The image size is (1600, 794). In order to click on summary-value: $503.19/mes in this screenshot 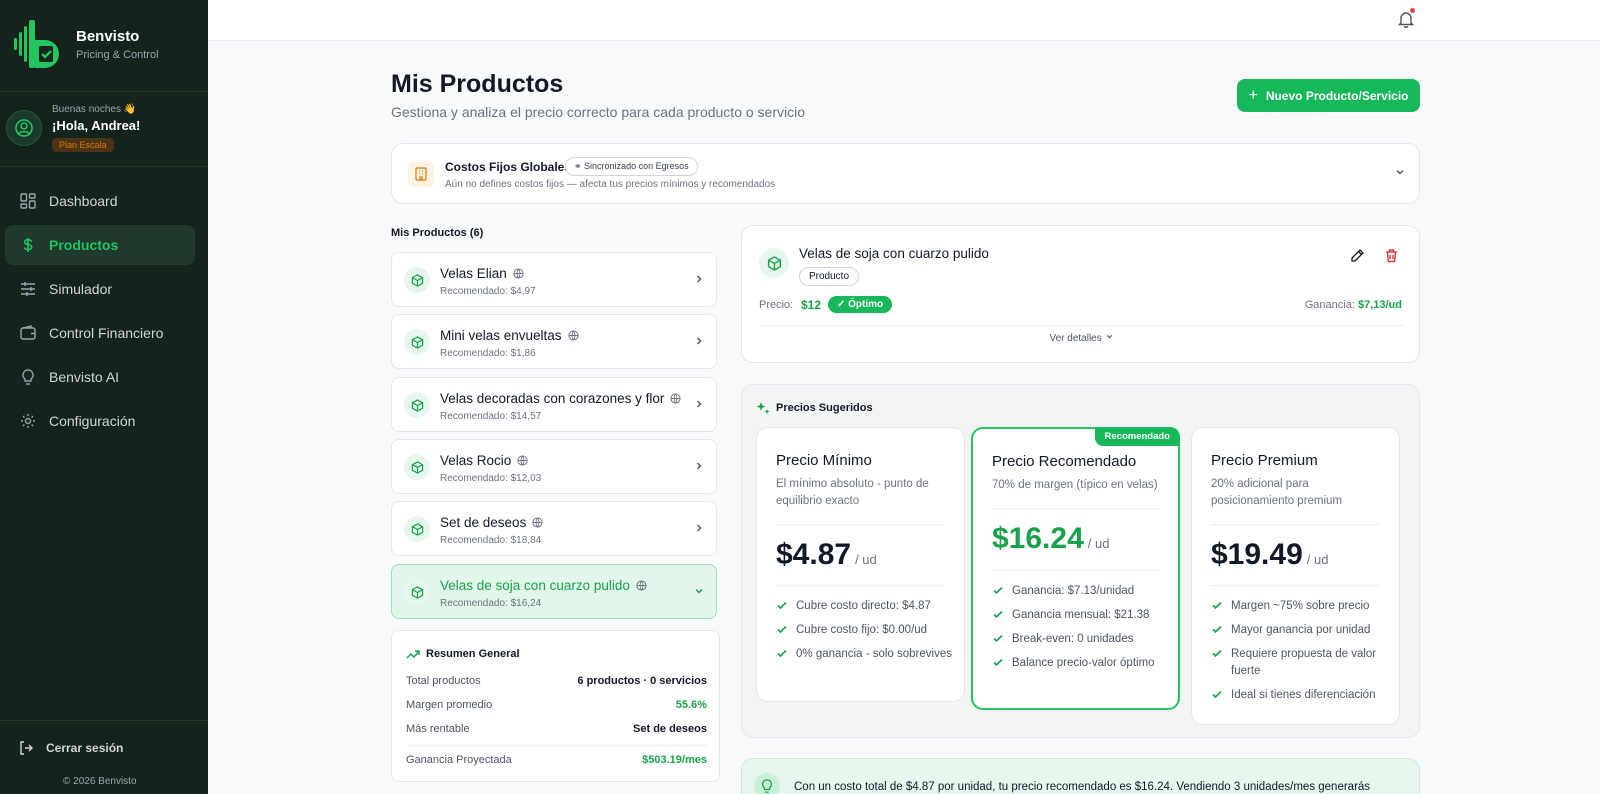, I will do `click(674, 760)`.